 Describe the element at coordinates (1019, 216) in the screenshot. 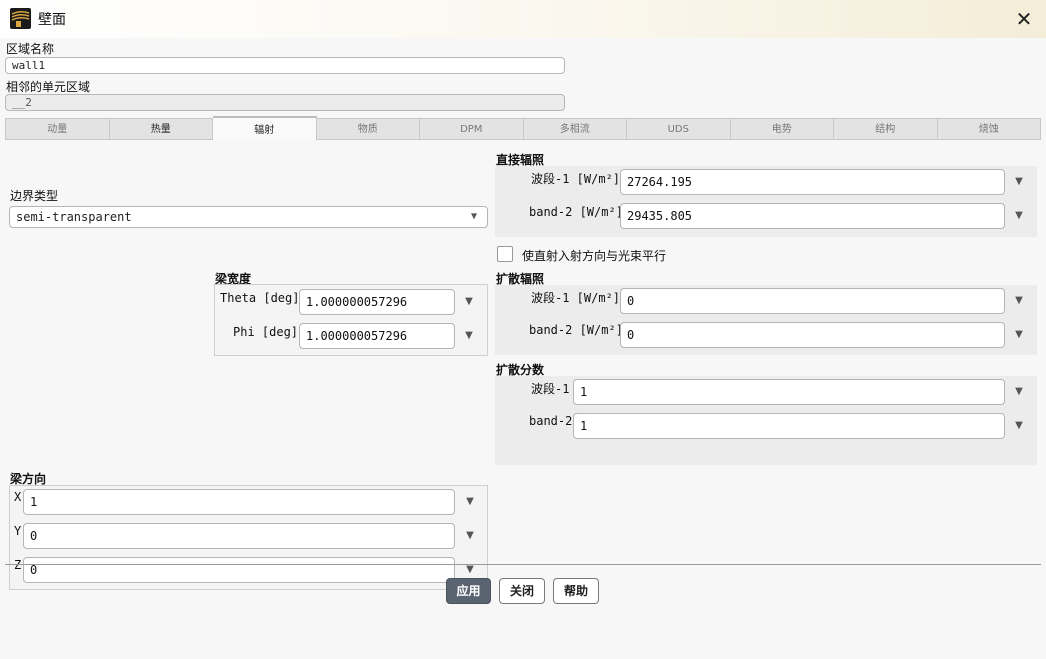

I see `direct-band2-dropdown-icon: ▼` at that location.